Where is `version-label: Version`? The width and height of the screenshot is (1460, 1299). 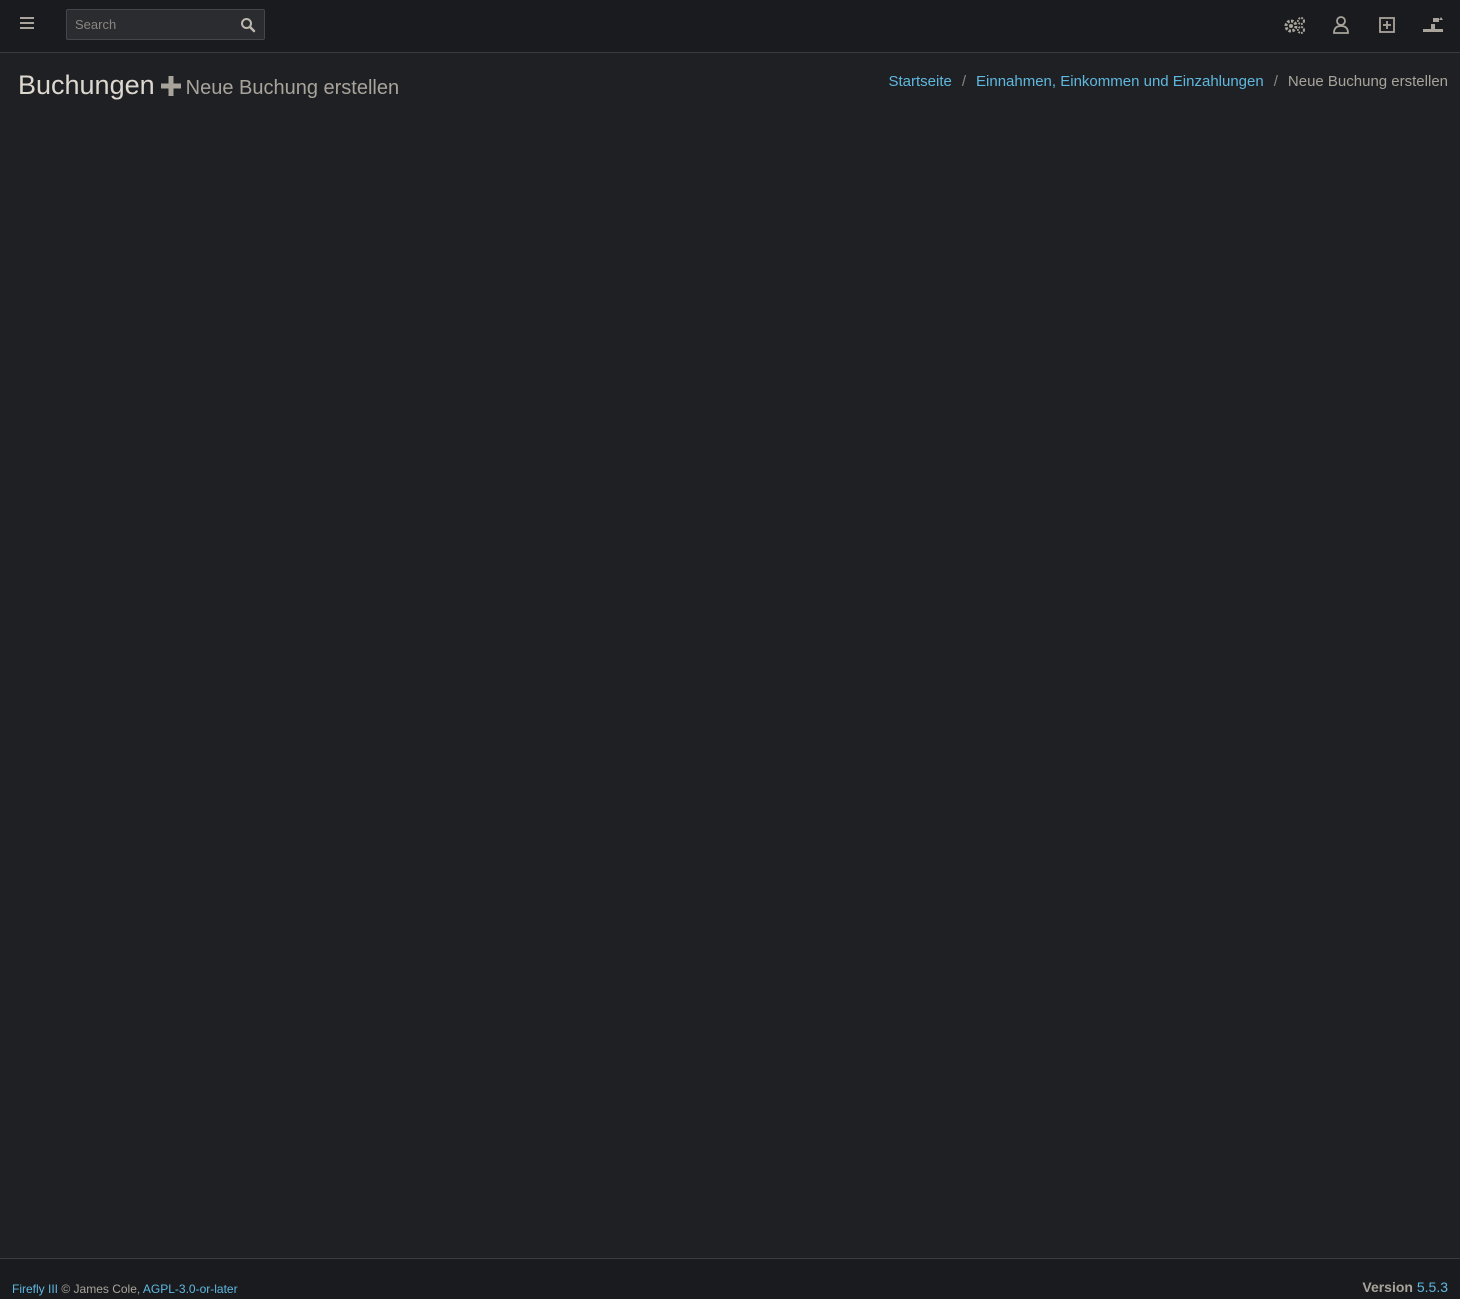
version-label: Version is located at coordinates (1387, 1287).